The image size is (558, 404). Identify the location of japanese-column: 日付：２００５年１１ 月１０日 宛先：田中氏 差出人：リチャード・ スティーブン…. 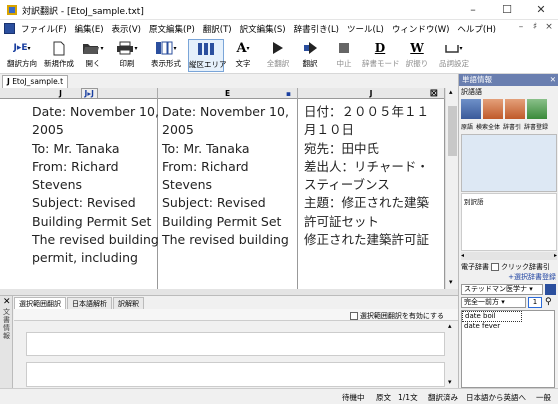
(371, 194).